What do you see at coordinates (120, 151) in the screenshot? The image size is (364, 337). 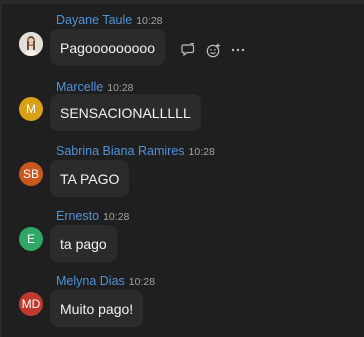 I see `author-name: Sabrina Biana Ramires` at bounding box center [120, 151].